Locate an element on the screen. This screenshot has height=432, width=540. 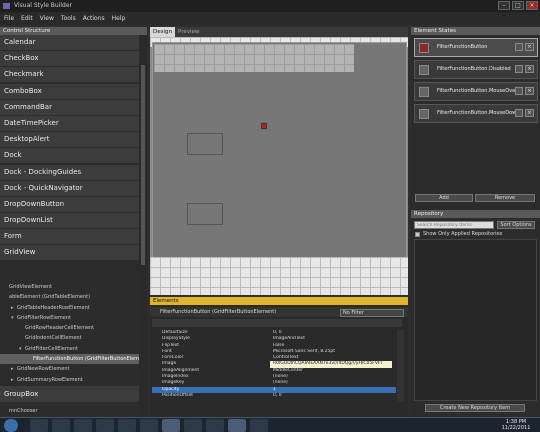
control-item: Dock - QuickNavigator is located at coordinates (69, 188).